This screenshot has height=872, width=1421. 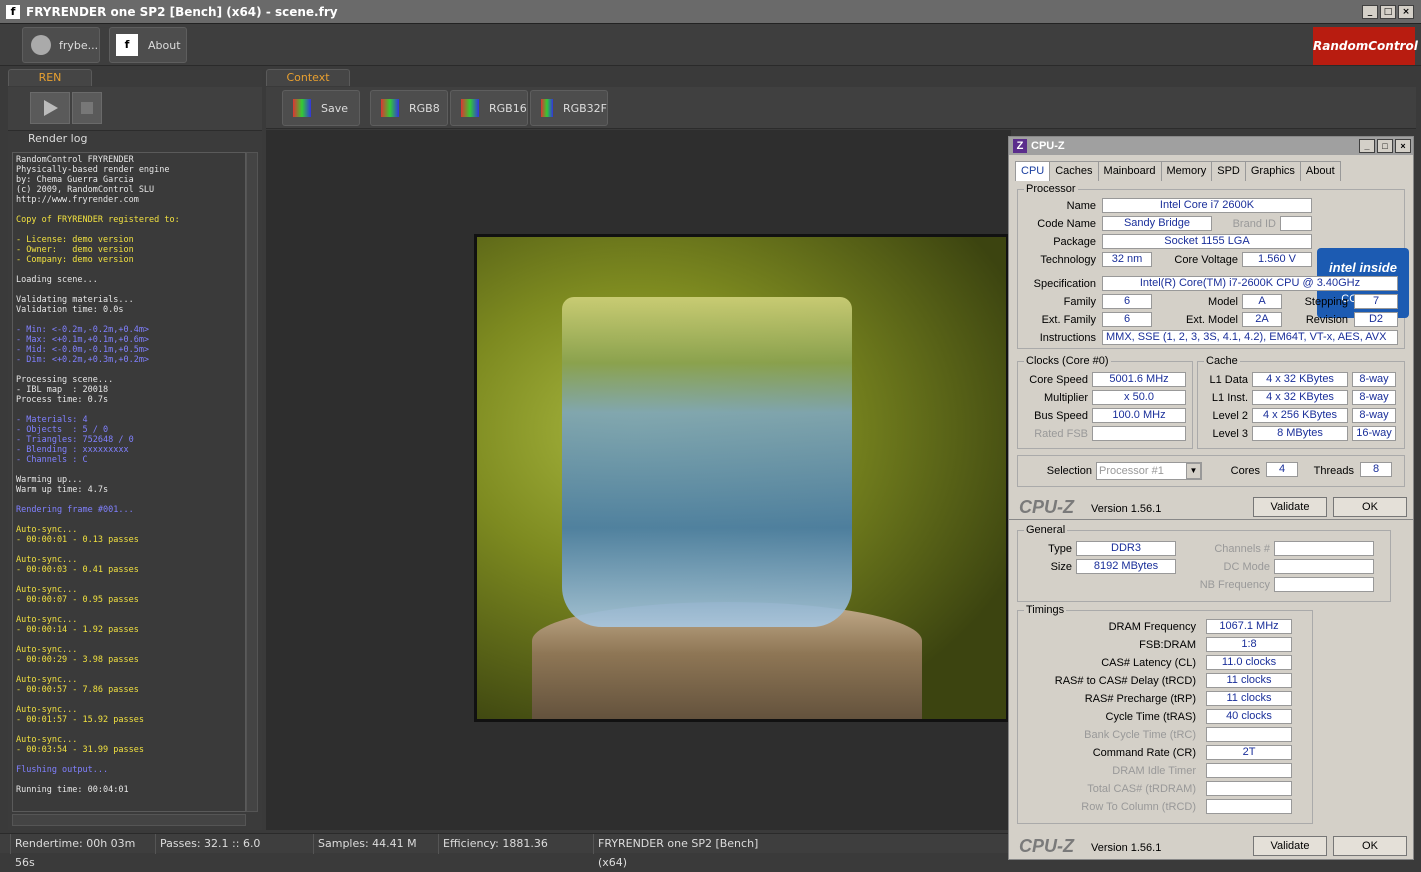 What do you see at coordinates (1296, 223) in the screenshot?
I see `brandid-value` at bounding box center [1296, 223].